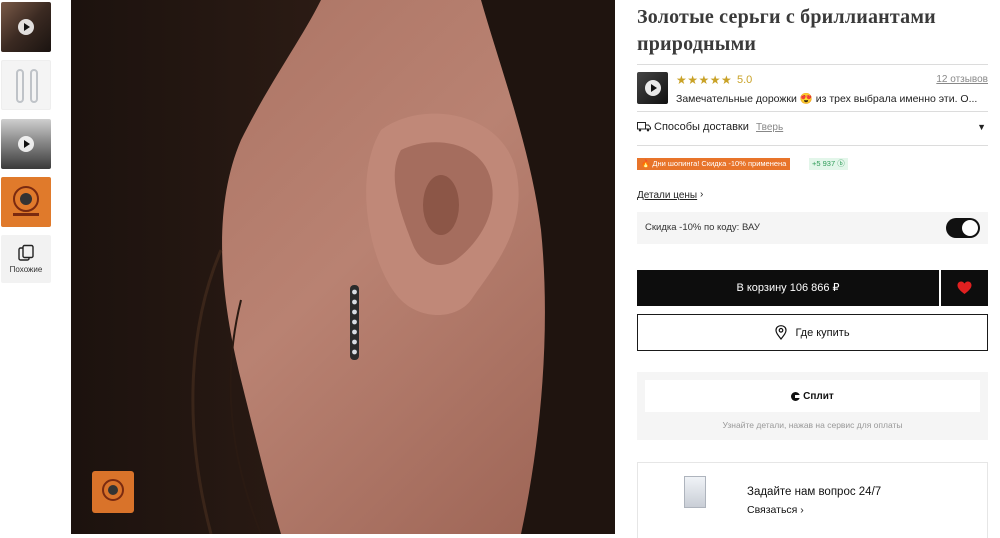 This screenshot has height=538, width=1000. Describe the element at coordinates (812, 500) in the screenshot. I see `contact-card: Задайте нам вопрос 24/7 Связаться ›` at that location.